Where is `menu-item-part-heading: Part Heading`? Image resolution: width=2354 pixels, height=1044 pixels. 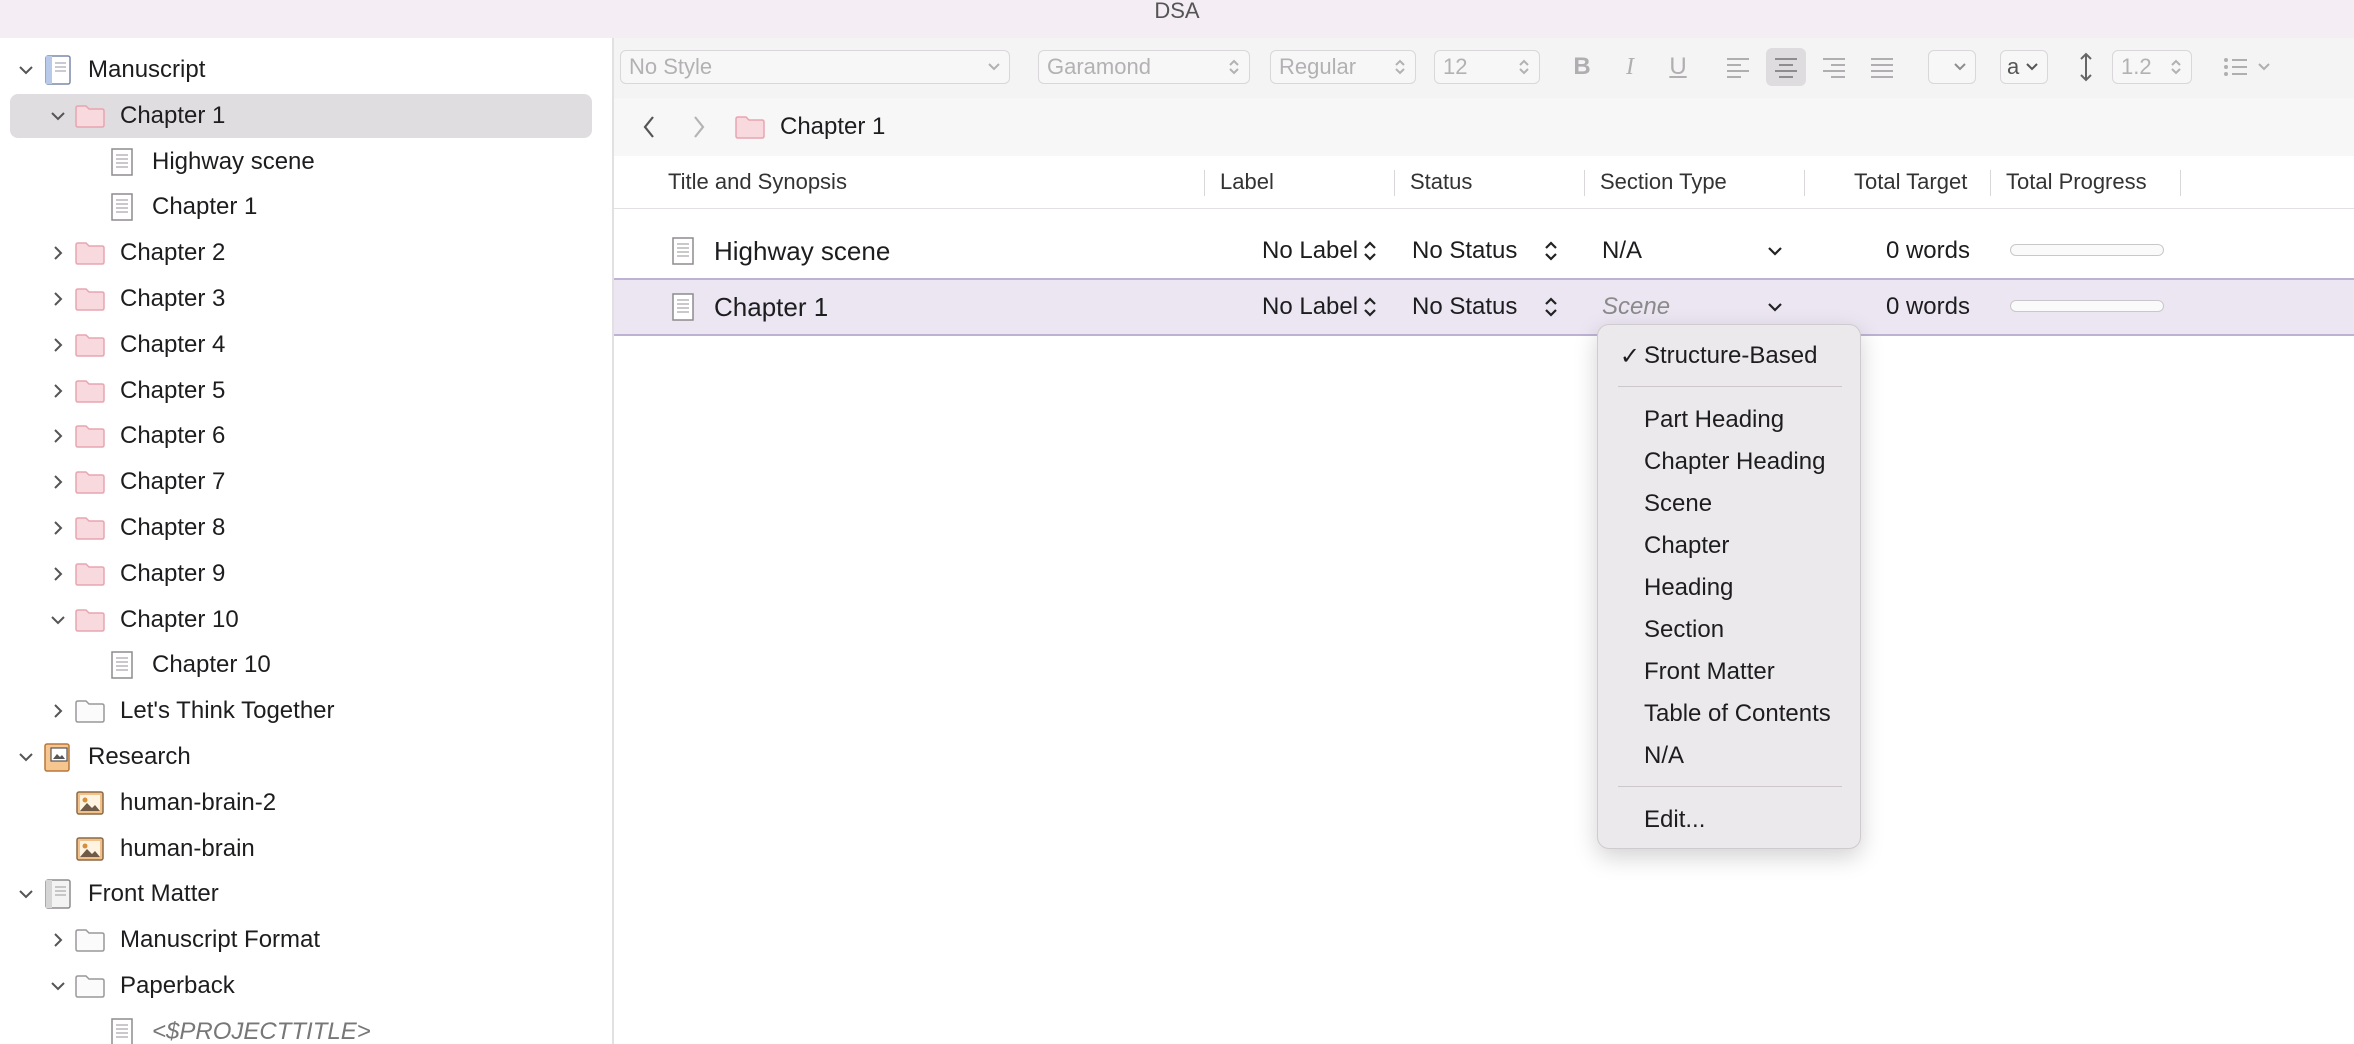 menu-item-part-heading: Part Heading is located at coordinates (1730, 420).